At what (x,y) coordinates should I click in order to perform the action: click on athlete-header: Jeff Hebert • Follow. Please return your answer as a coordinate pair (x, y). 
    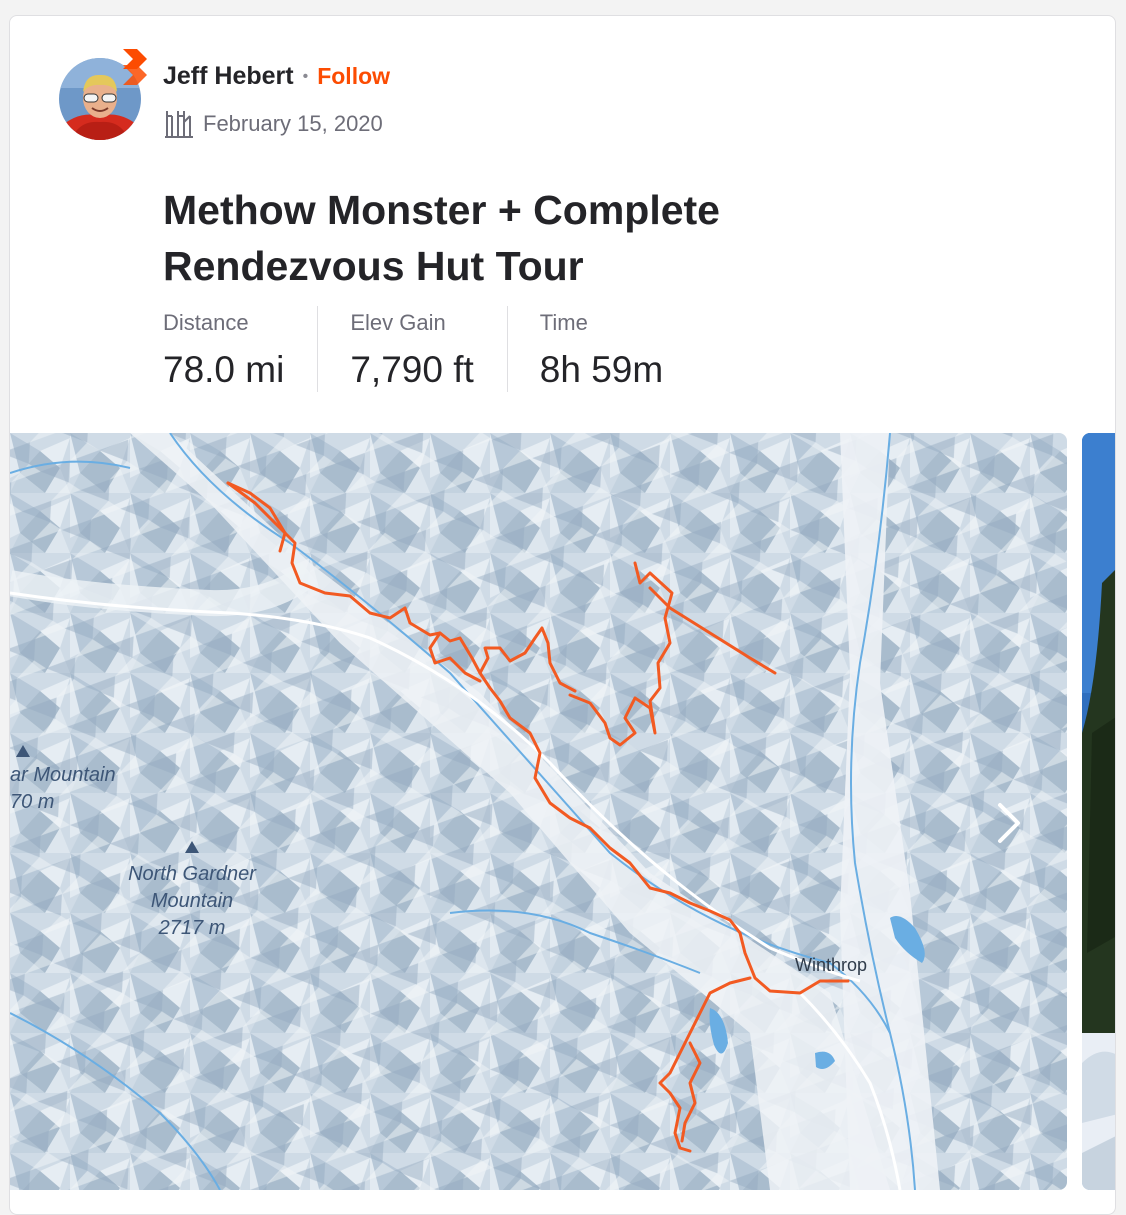
    Looking at the image, I should click on (276, 76).